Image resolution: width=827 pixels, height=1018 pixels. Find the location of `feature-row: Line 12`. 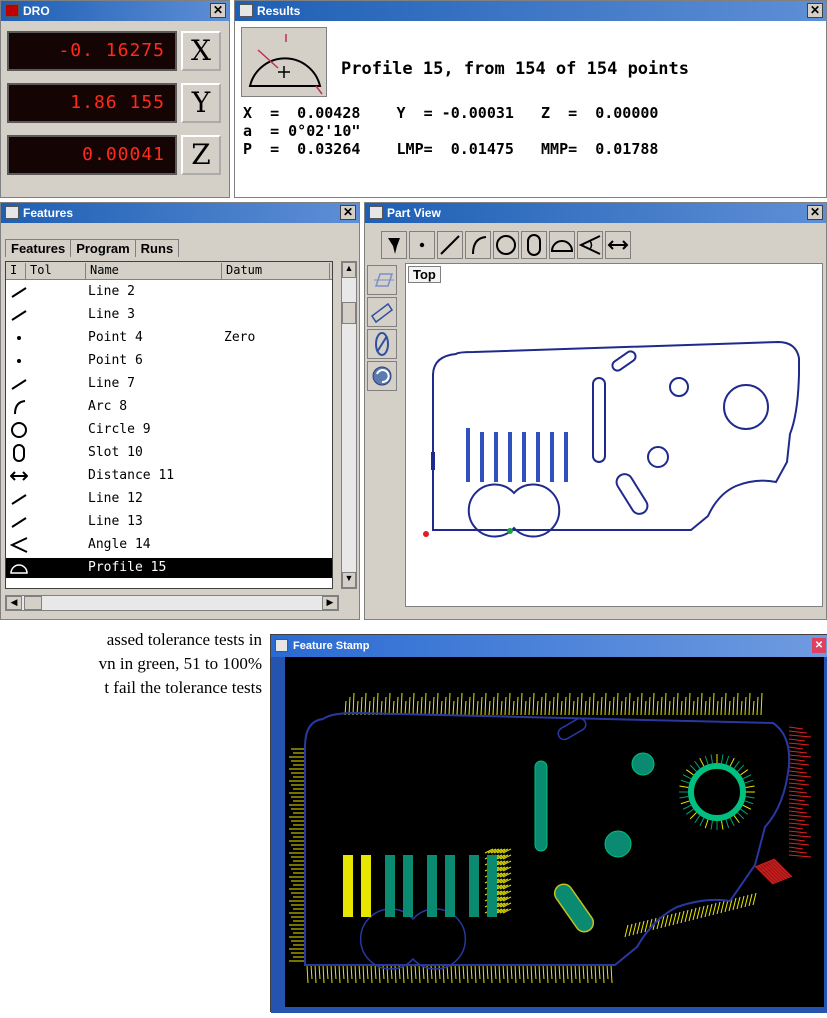

feature-row: Line 12 is located at coordinates (169, 499).